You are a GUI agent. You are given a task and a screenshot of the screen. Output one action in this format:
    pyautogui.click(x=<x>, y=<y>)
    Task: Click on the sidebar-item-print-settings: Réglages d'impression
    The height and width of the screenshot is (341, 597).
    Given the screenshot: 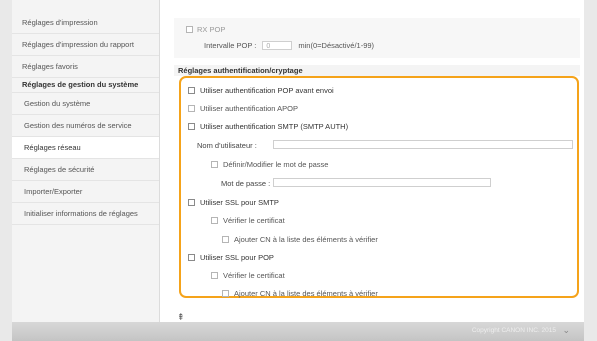 What is the action you would take?
    pyautogui.click(x=85, y=23)
    